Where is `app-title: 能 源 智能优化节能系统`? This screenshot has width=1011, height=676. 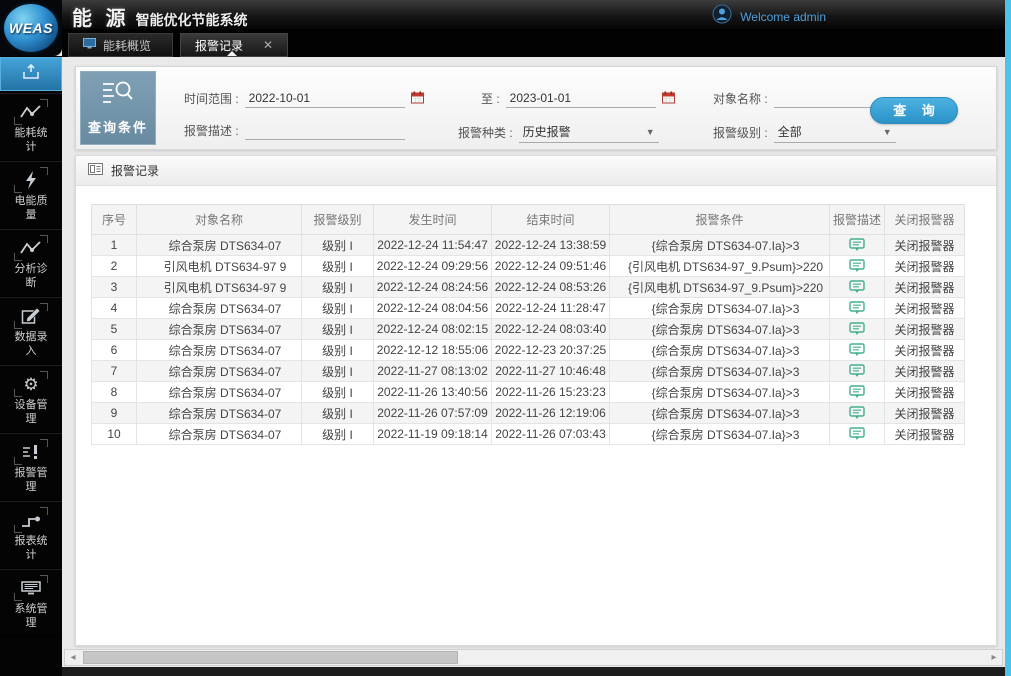 app-title: 能 源 智能优化节能系统 is located at coordinates (160, 16).